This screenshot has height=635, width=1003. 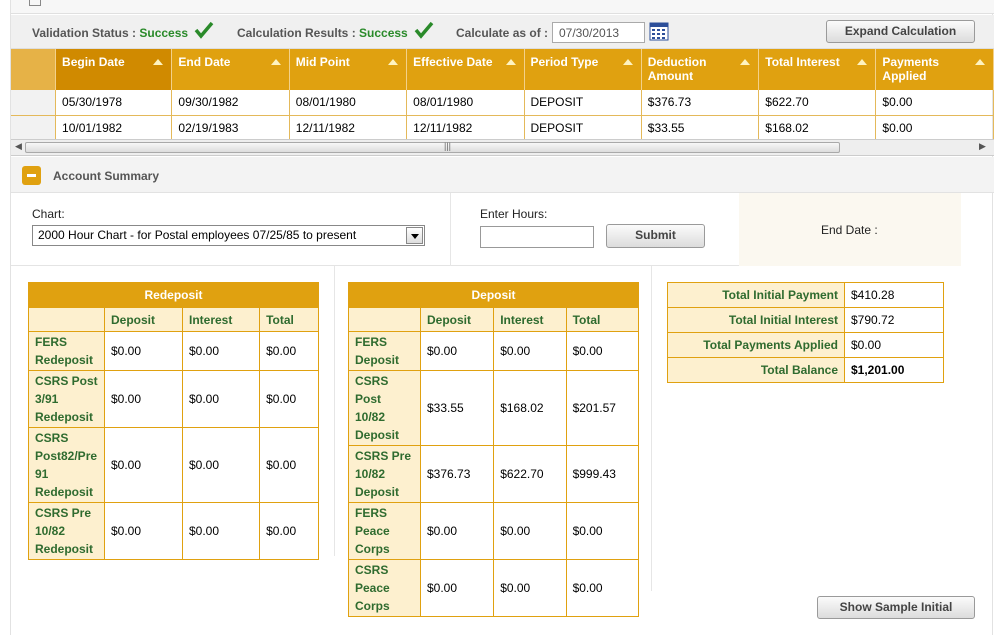 I want to click on chevron-down-icon, so click(x=414, y=235).